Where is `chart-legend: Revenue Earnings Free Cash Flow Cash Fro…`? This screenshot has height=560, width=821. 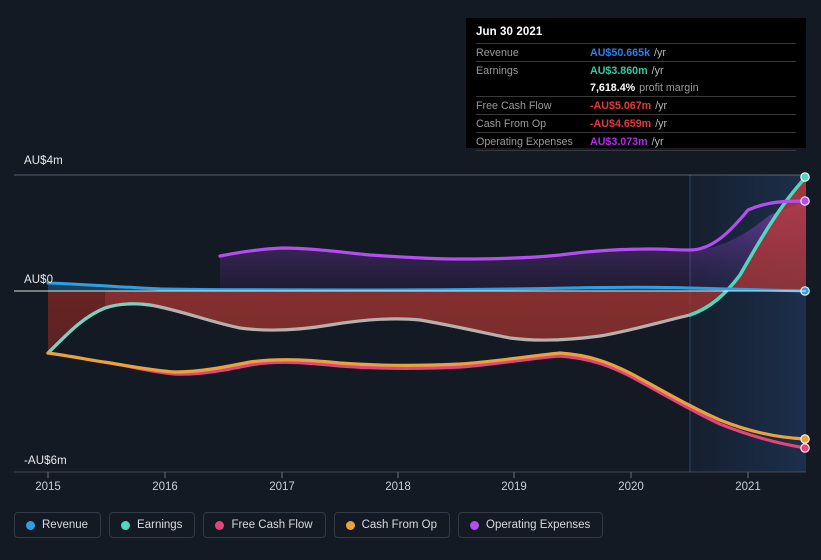 chart-legend: Revenue Earnings Free Cash Flow Cash Fro… is located at coordinates (309, 525).